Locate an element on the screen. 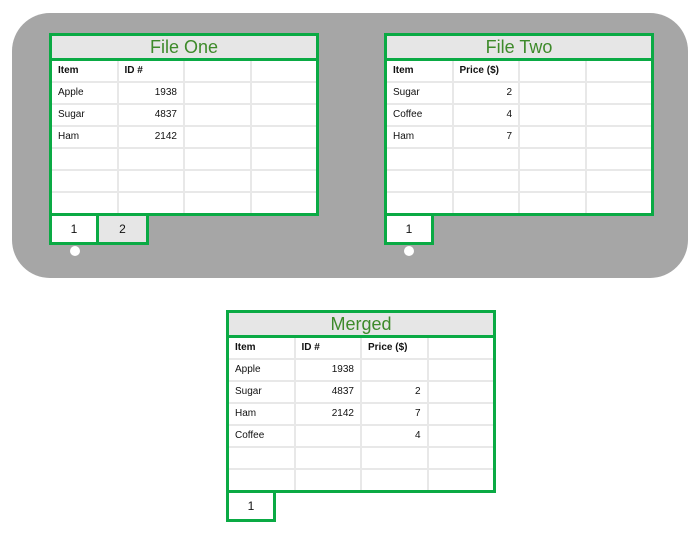 This screenshot has width=700, height=539. sheet-grid: Item ID # Apple 1938 Sugar 4837 Ham 2142 is located at coordinates (184, 138).